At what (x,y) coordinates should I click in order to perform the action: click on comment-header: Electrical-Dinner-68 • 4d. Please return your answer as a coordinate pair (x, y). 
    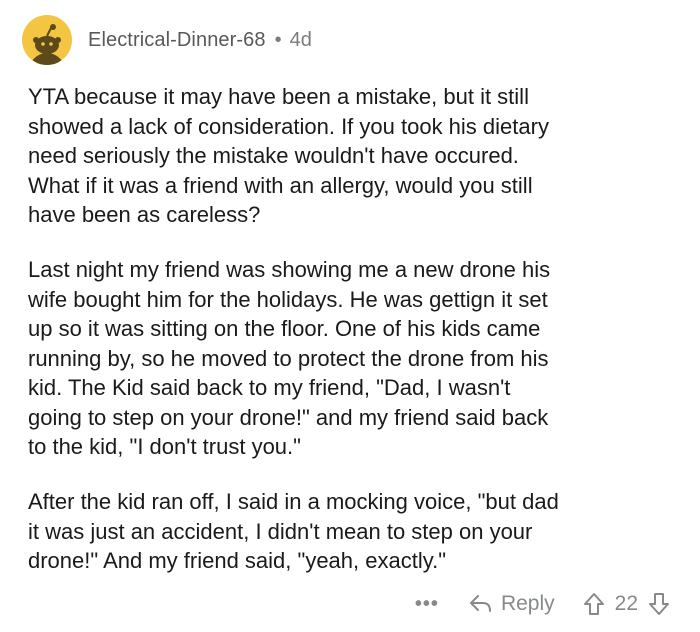
    Looking at the image, I should click on (167, 40).